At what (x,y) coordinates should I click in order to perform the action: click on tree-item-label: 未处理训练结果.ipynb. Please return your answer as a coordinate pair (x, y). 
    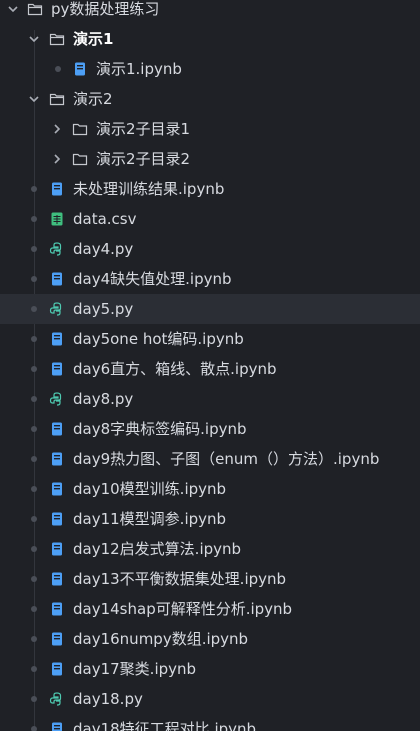
    Looking at the image, I should click on (149, 189).